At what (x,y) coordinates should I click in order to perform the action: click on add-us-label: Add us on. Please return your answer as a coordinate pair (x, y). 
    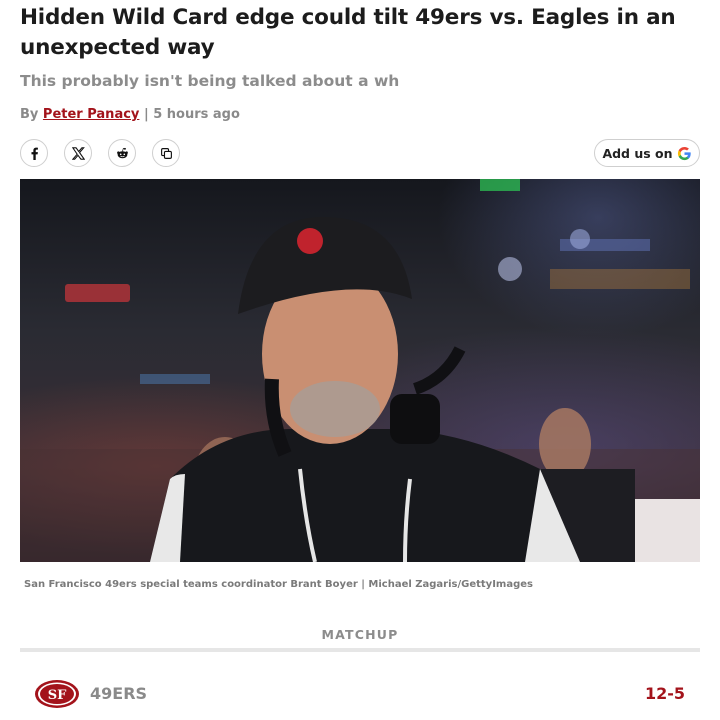
    Looking at the image, I should click on (637, 153).